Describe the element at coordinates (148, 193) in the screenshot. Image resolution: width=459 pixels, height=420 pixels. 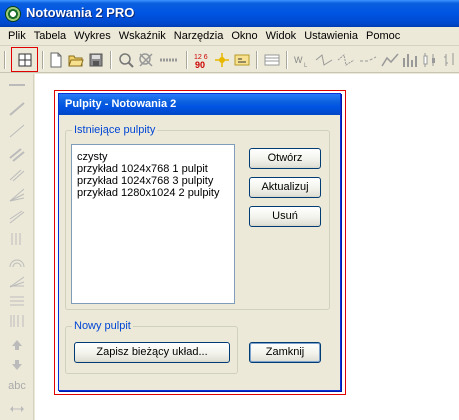
I see `list-item: przykład 1280x1024 2 pulpity` at that location.